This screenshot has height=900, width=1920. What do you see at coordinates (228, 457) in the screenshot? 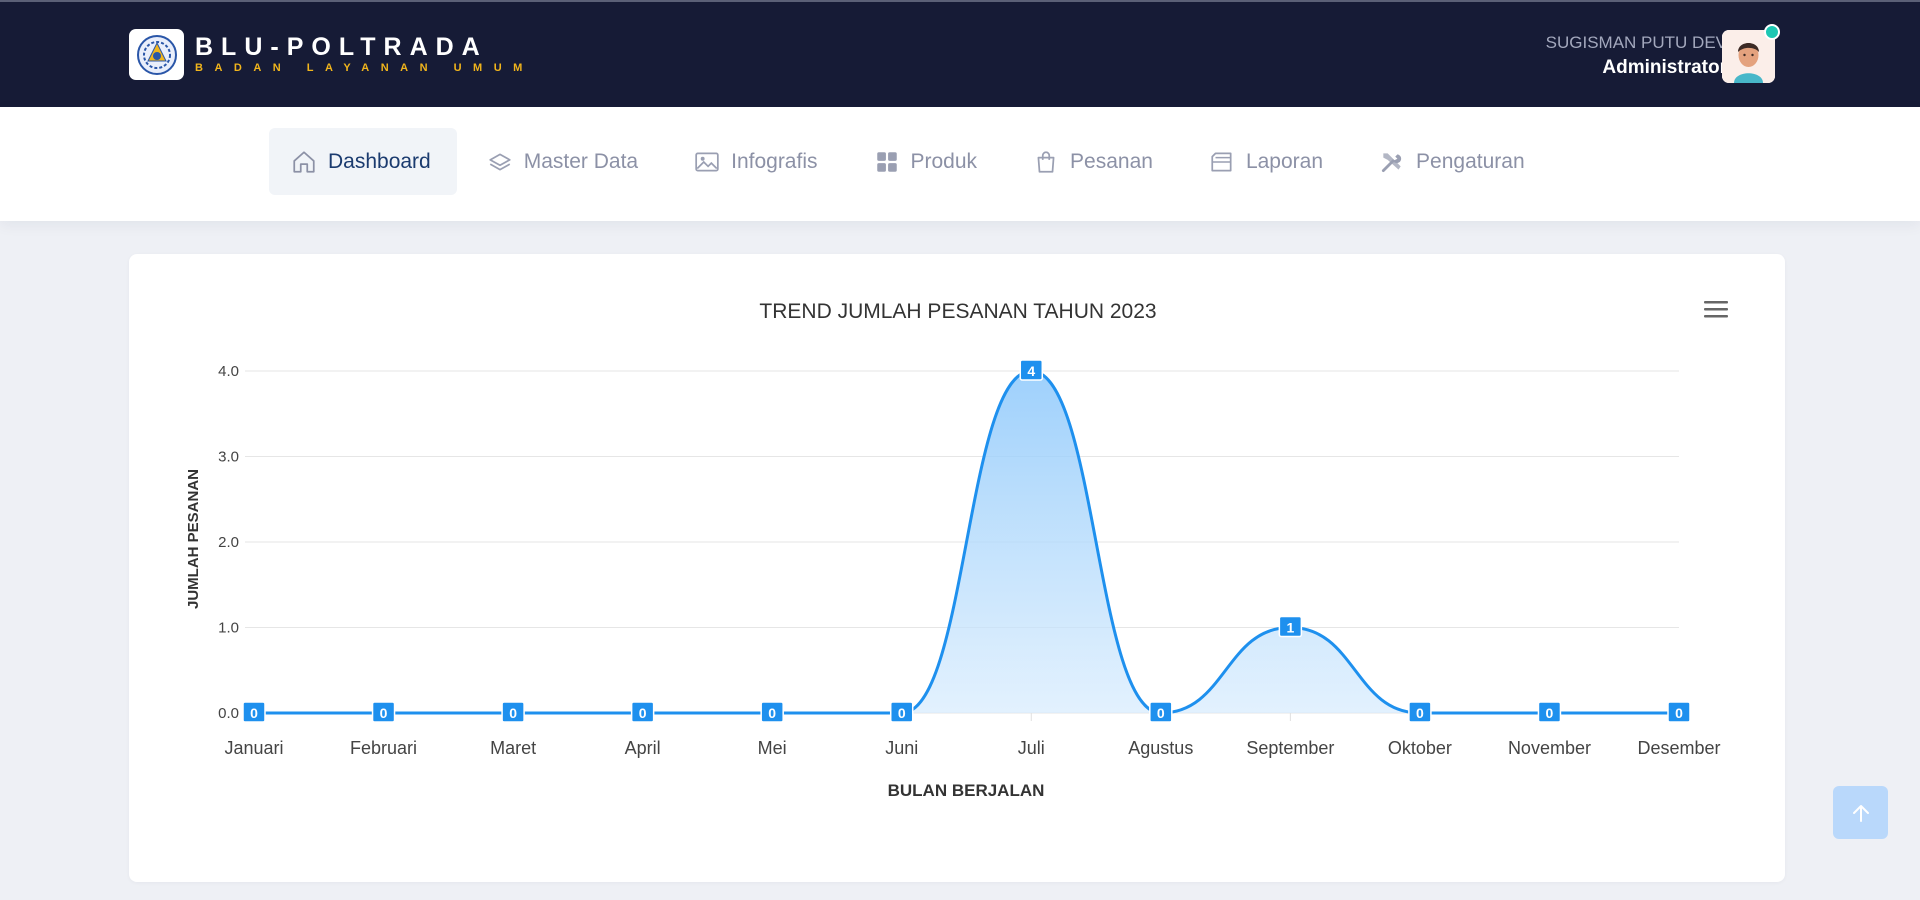
I see `y-tick-label: 3.0` at bounding box center [228, 457].